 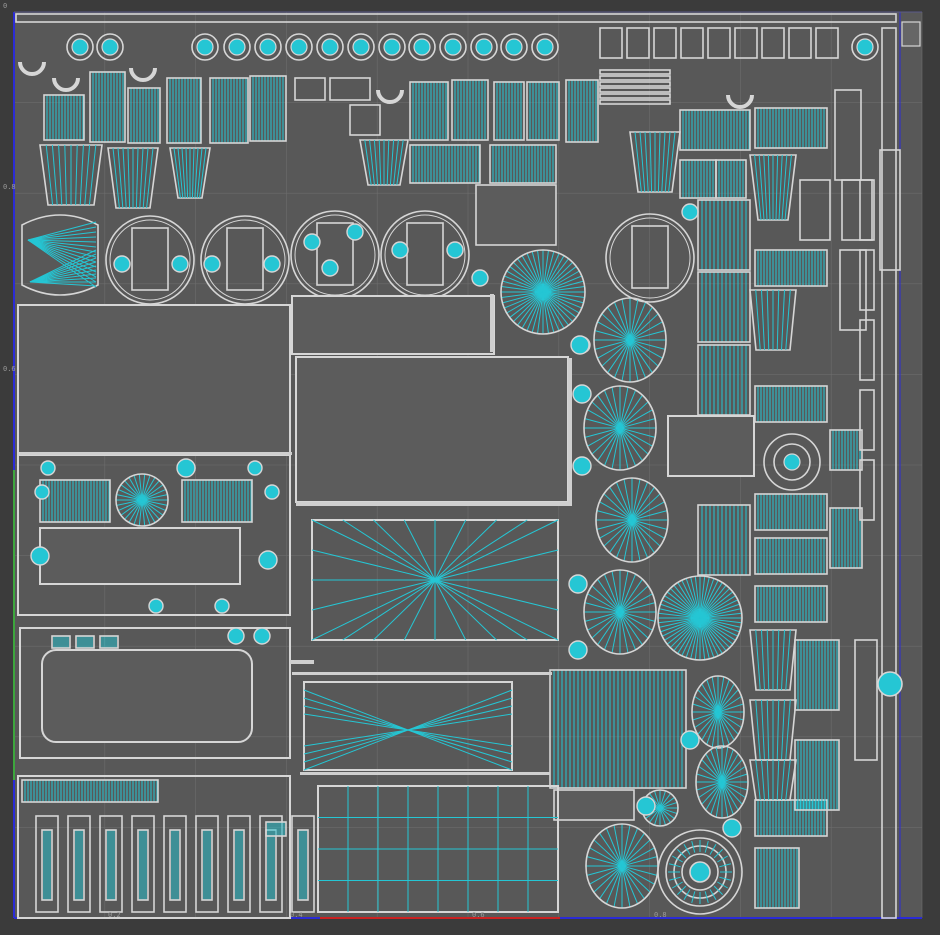 I want to click on ruler-label-left-3: 0.6, so click(x=9, y=369).